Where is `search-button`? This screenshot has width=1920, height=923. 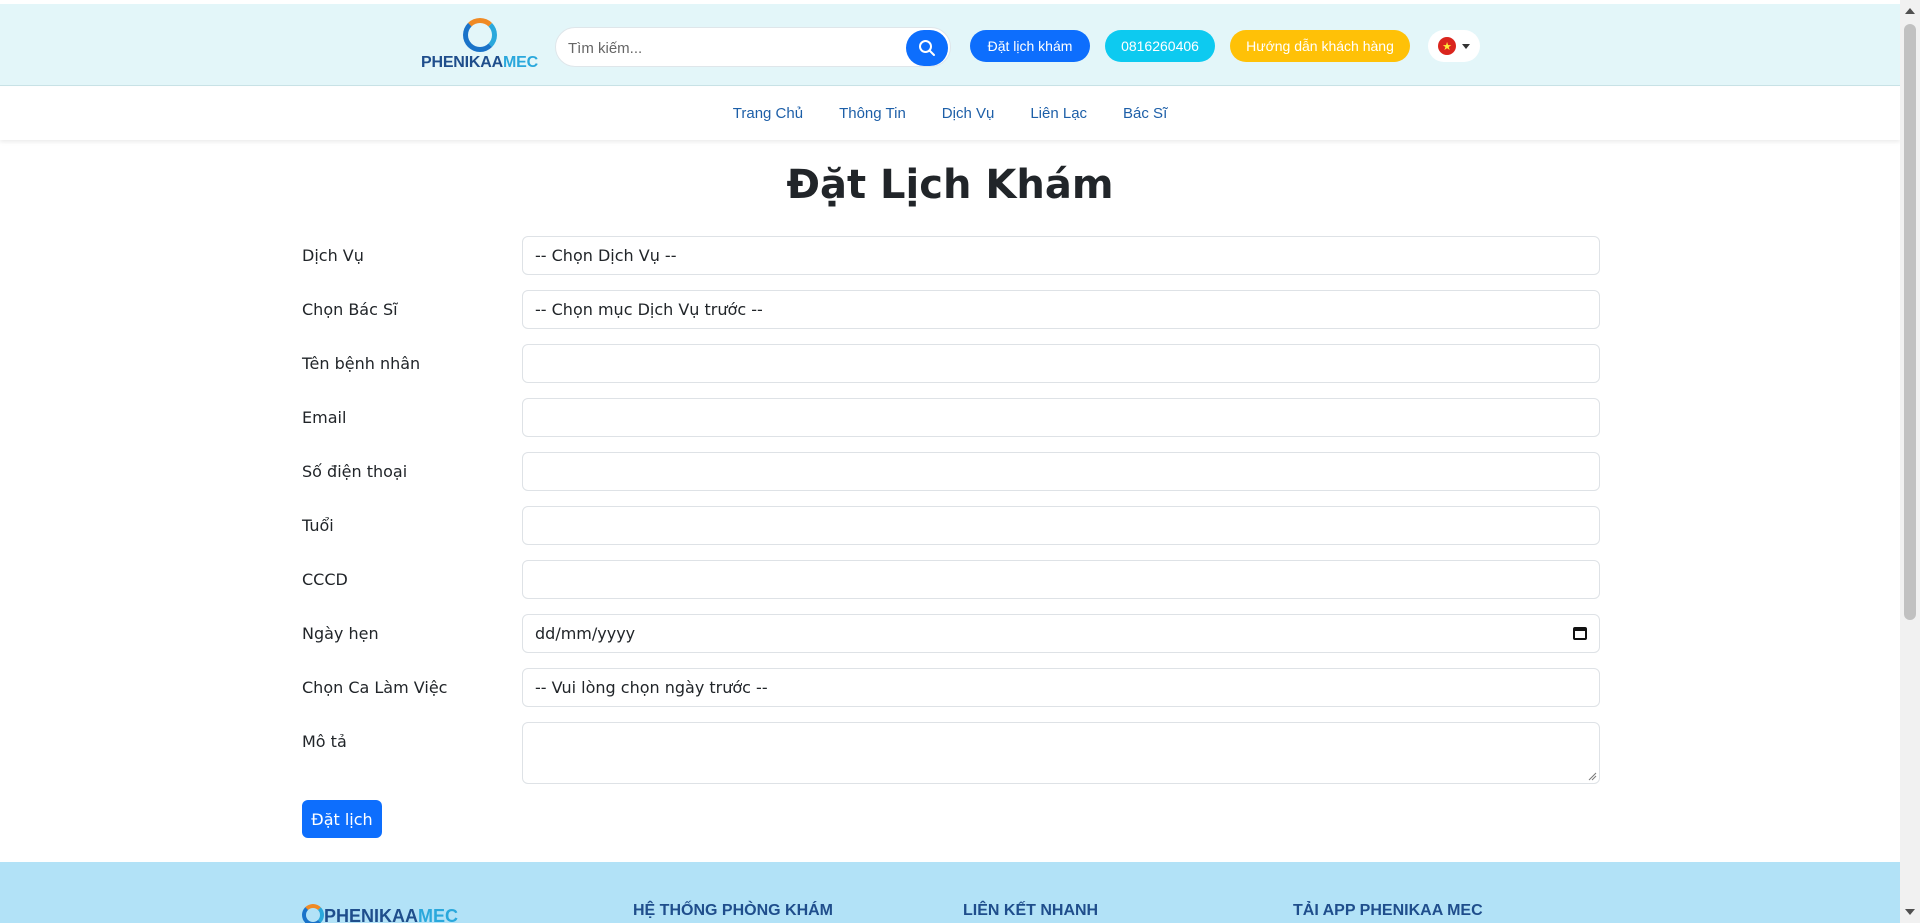 search-button is located at coordinates (927, 48).